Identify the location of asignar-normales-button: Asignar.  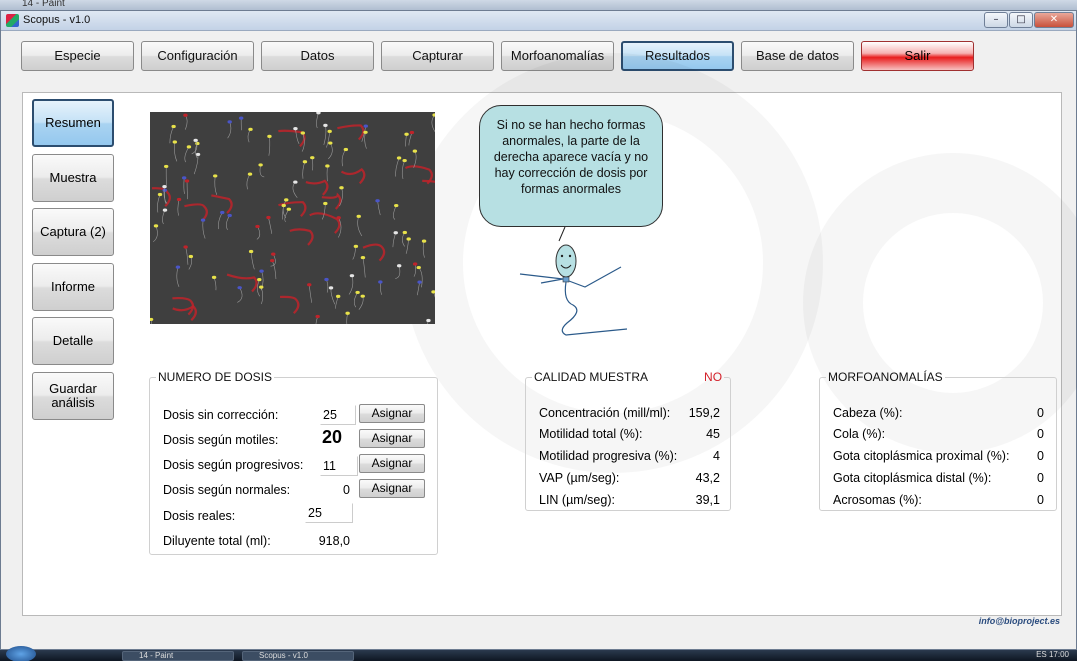
(392, 488).